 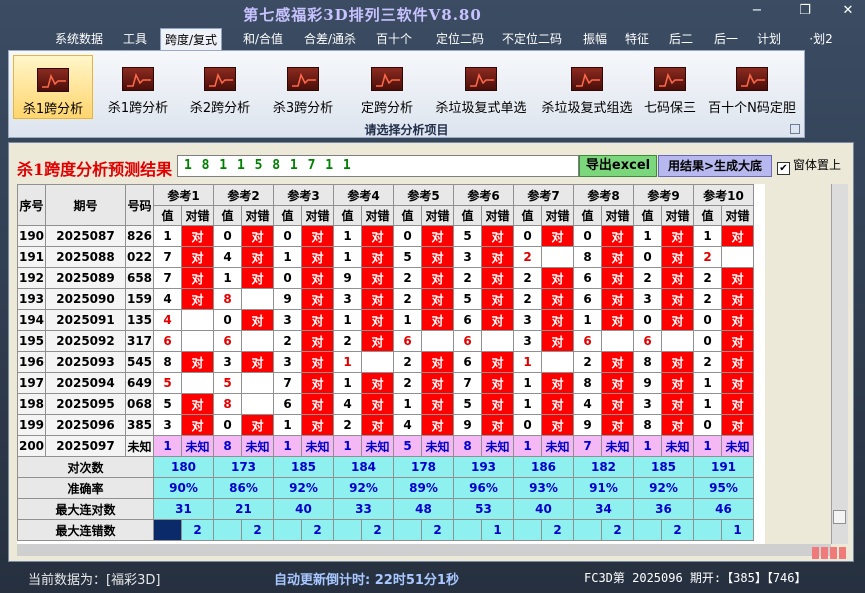 I want to click on column-header-ref: 参考7, so click(x=543, y=195).